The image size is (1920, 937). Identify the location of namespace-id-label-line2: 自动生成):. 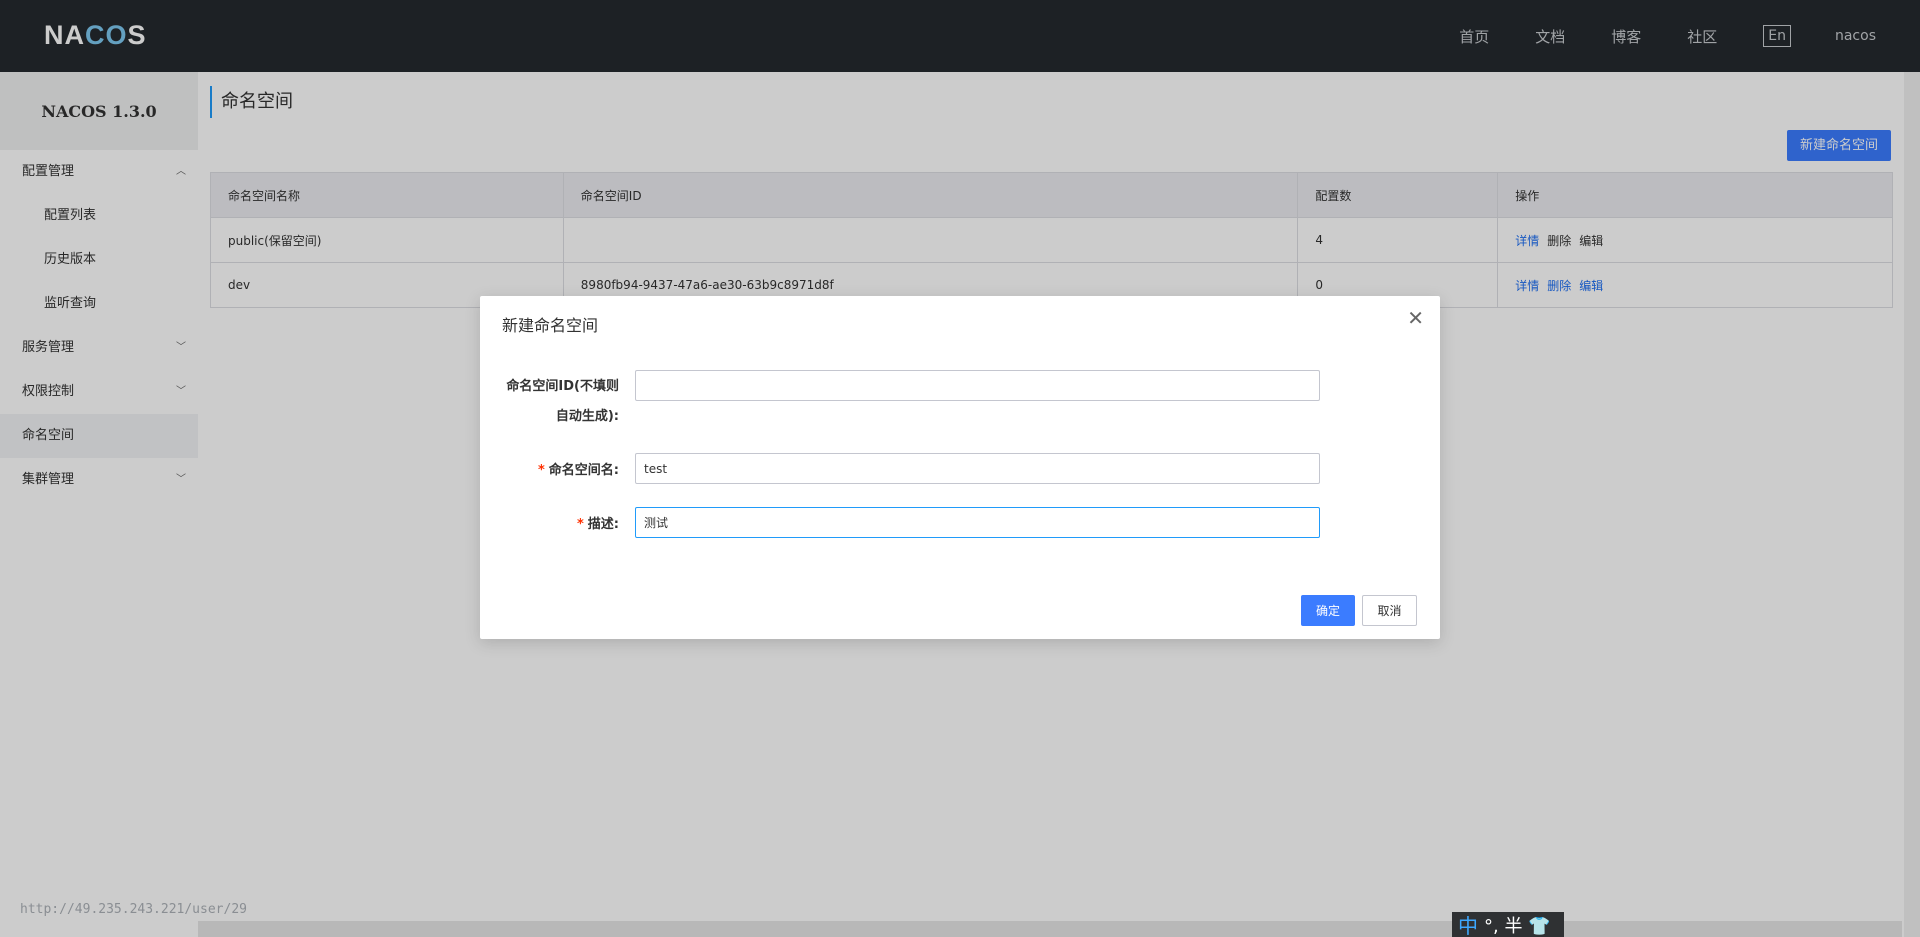
(587, 416).